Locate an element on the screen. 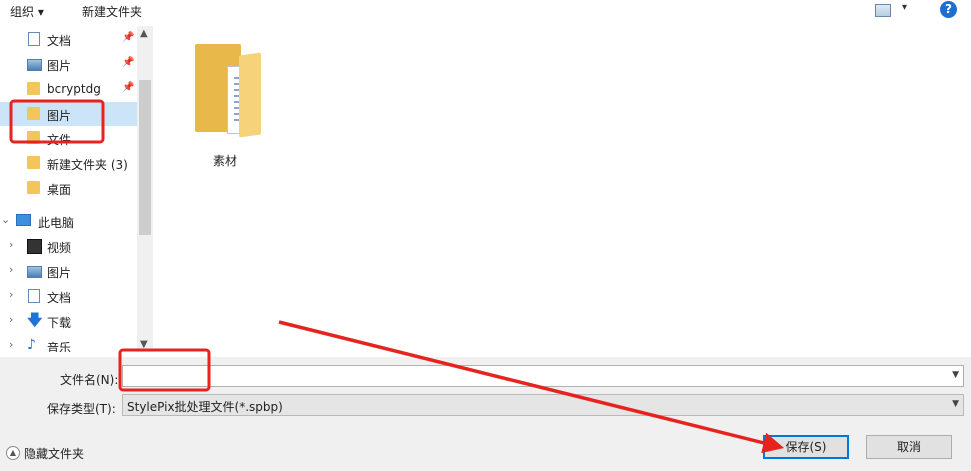 The width and height of the screenshot is (971, 471). nav-item-label: 下载 is located at coordinates (59, 323).